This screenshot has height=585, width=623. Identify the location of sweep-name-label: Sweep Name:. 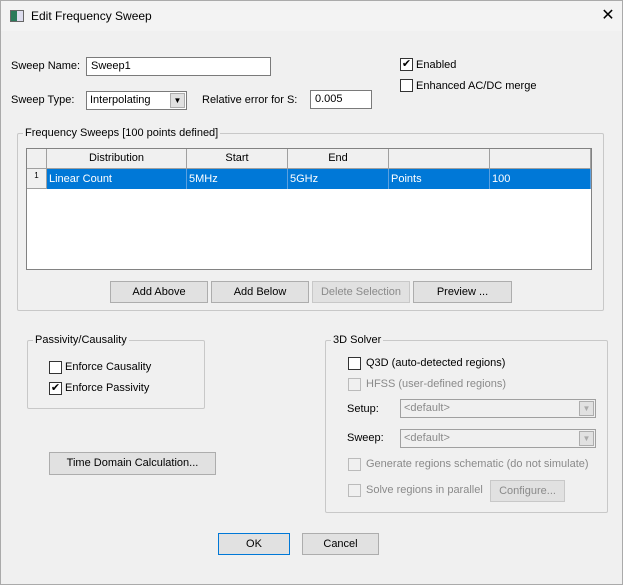
(46, 66).